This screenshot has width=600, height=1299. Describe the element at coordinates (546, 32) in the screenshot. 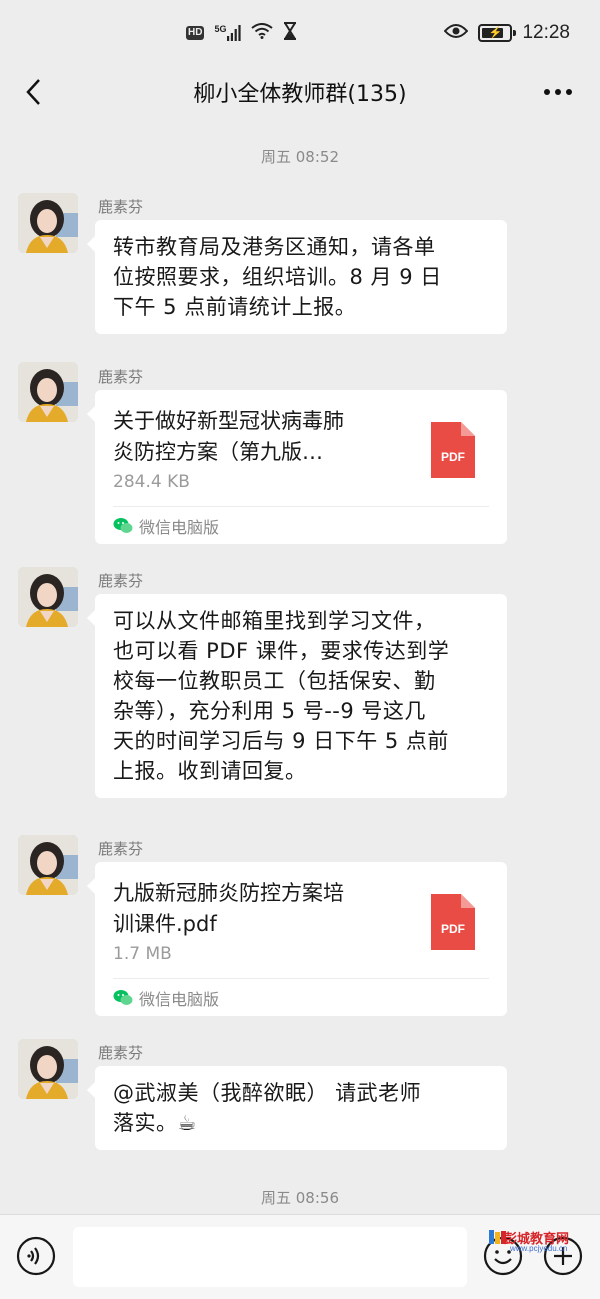

I see `clock: 12:28` at that location.